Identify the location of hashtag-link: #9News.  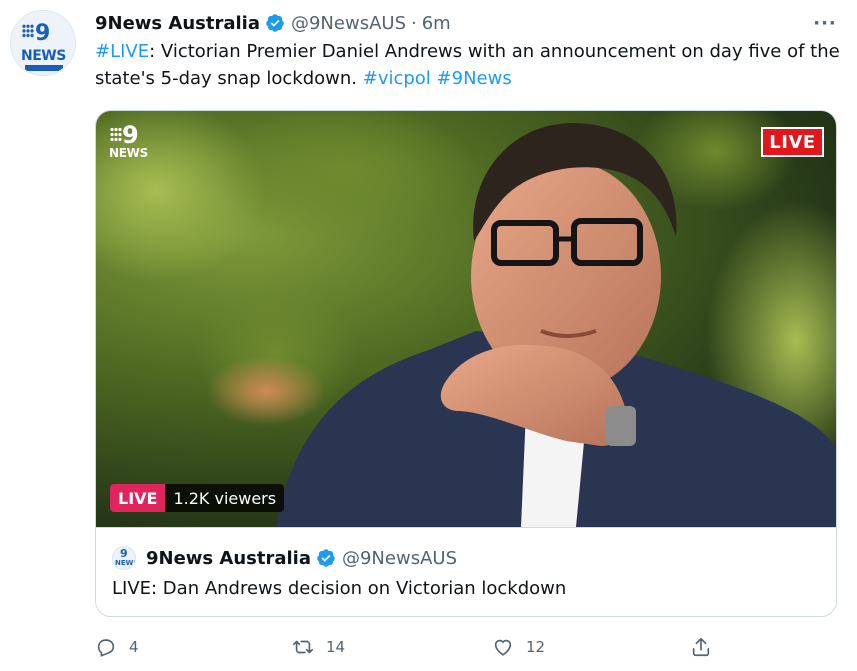
(474, 78).